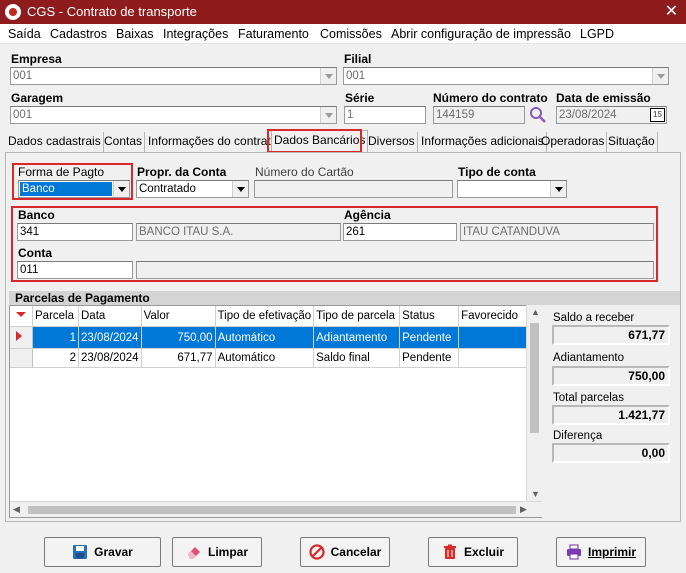 The image size is (686, 573). What do you see at coordinates (344, 298) in the screenshot?
I see `parcelas-header: Parcelas de Pagamento` at bounding box center [344, 298].